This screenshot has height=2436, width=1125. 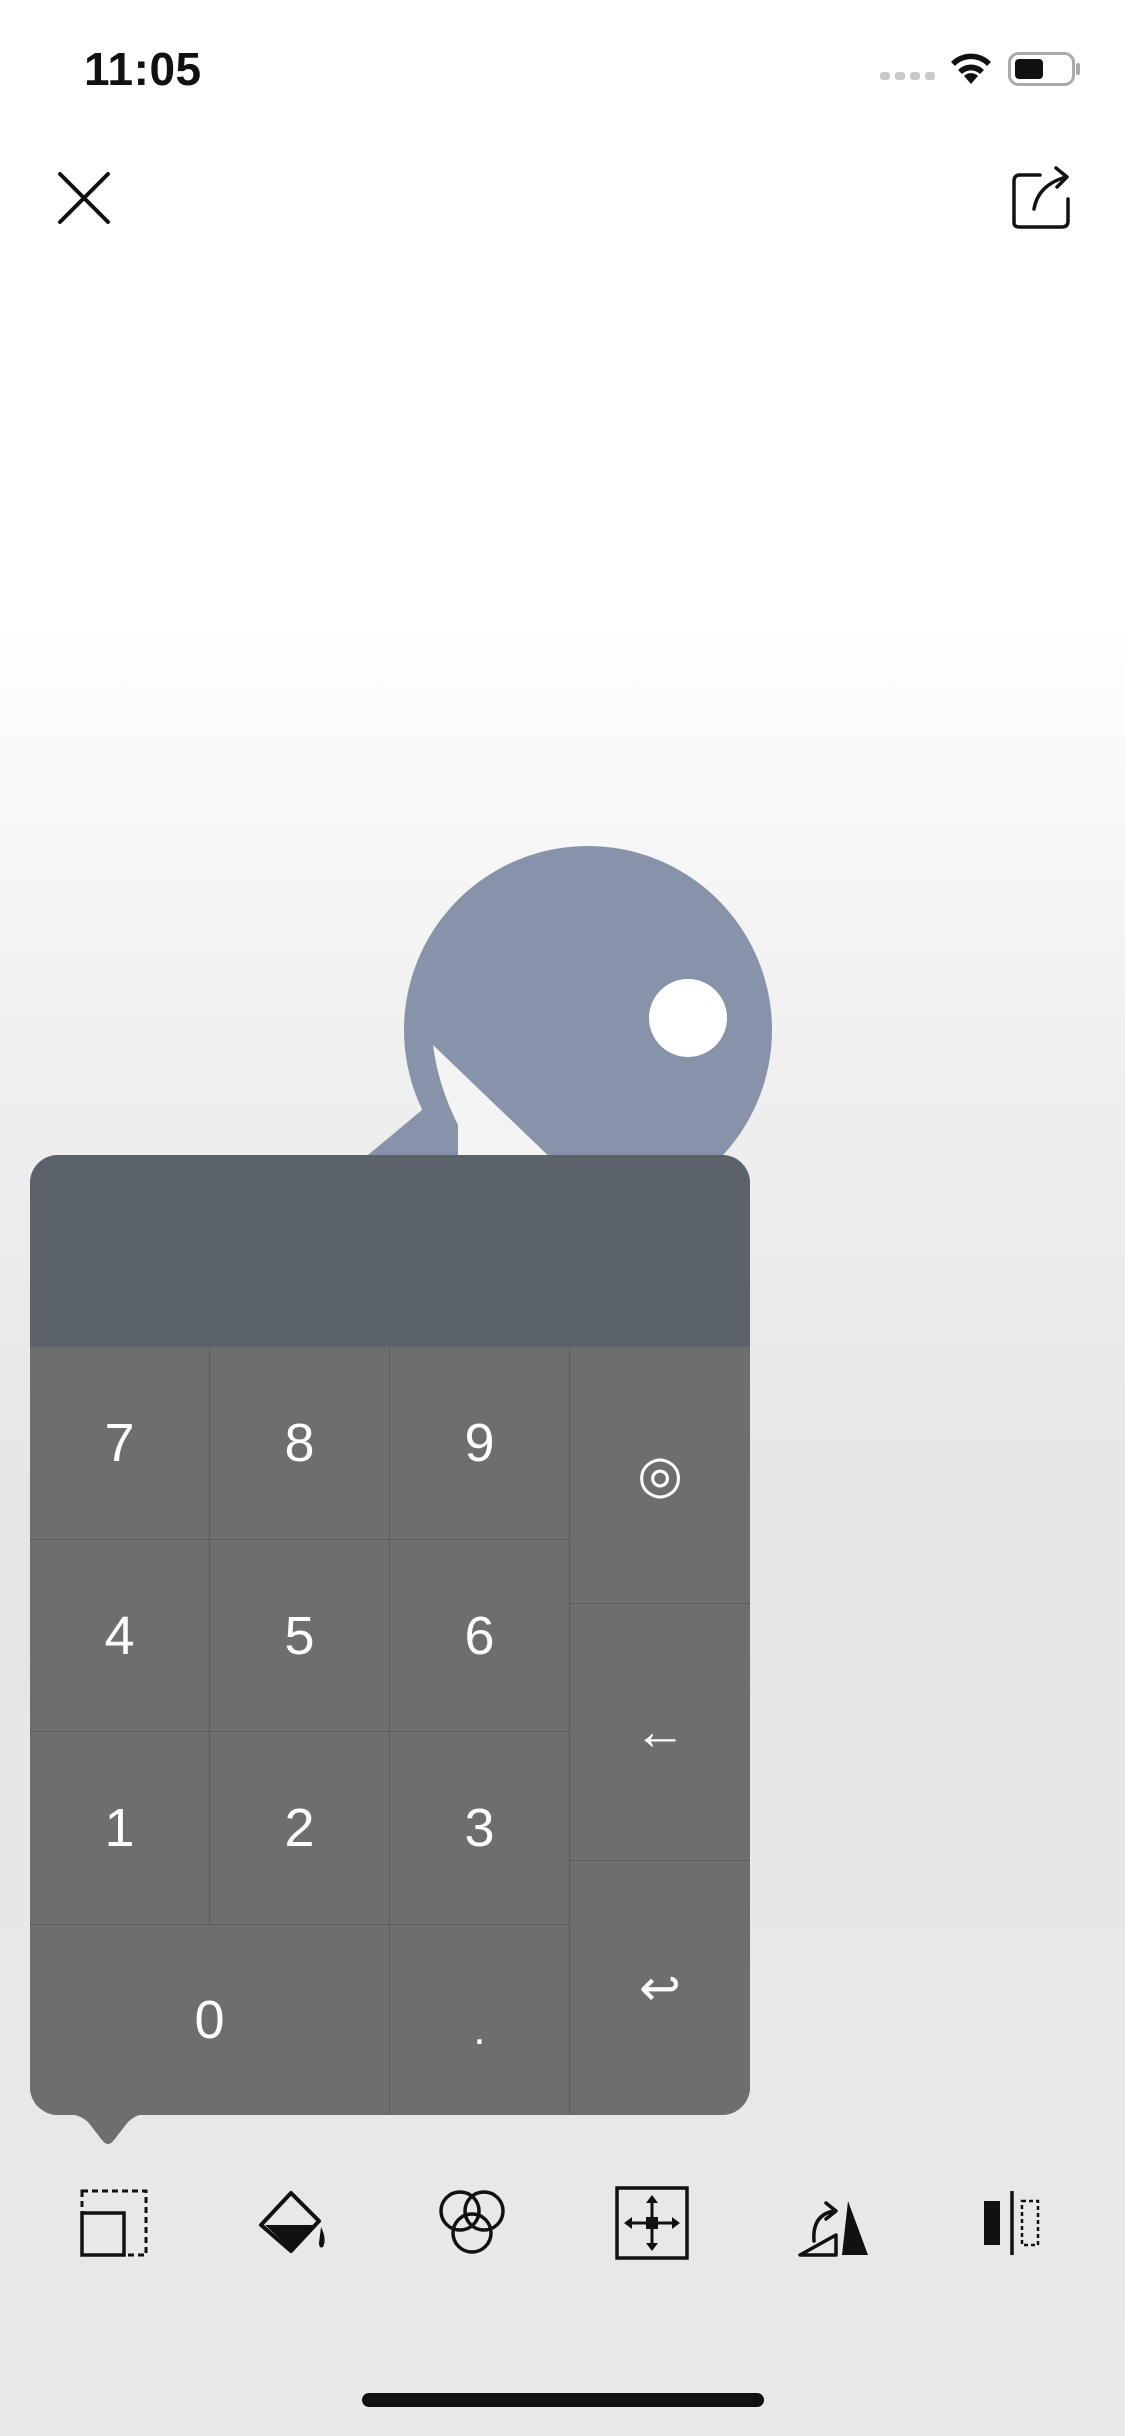 I want to click on status-time: 11:05, so click(x=143, y=69).